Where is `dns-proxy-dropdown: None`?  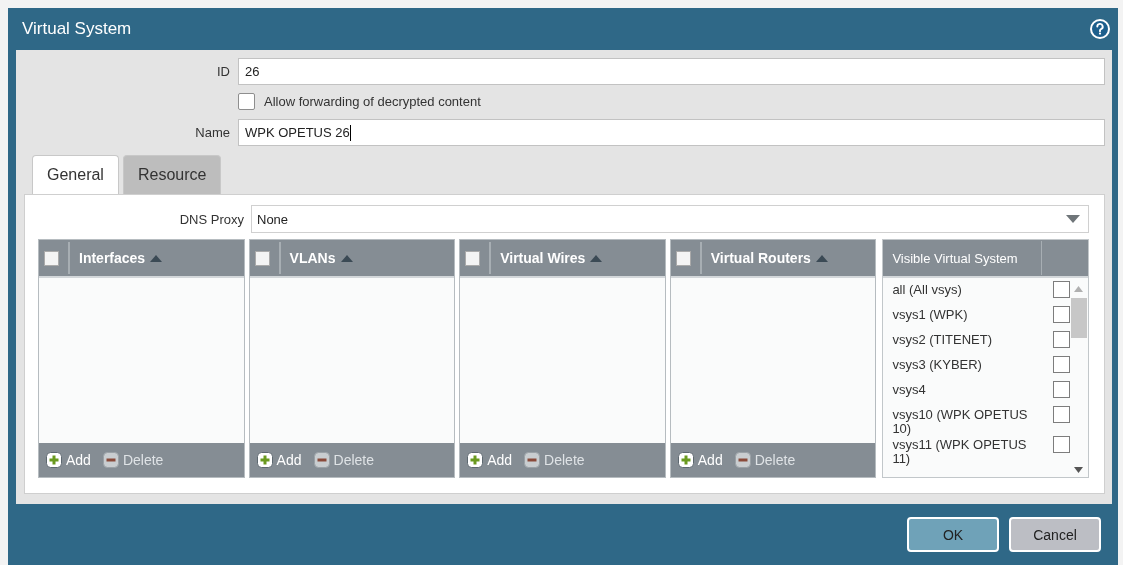
dns-proxy-dropdown: None is located at coordinates (670, 219).